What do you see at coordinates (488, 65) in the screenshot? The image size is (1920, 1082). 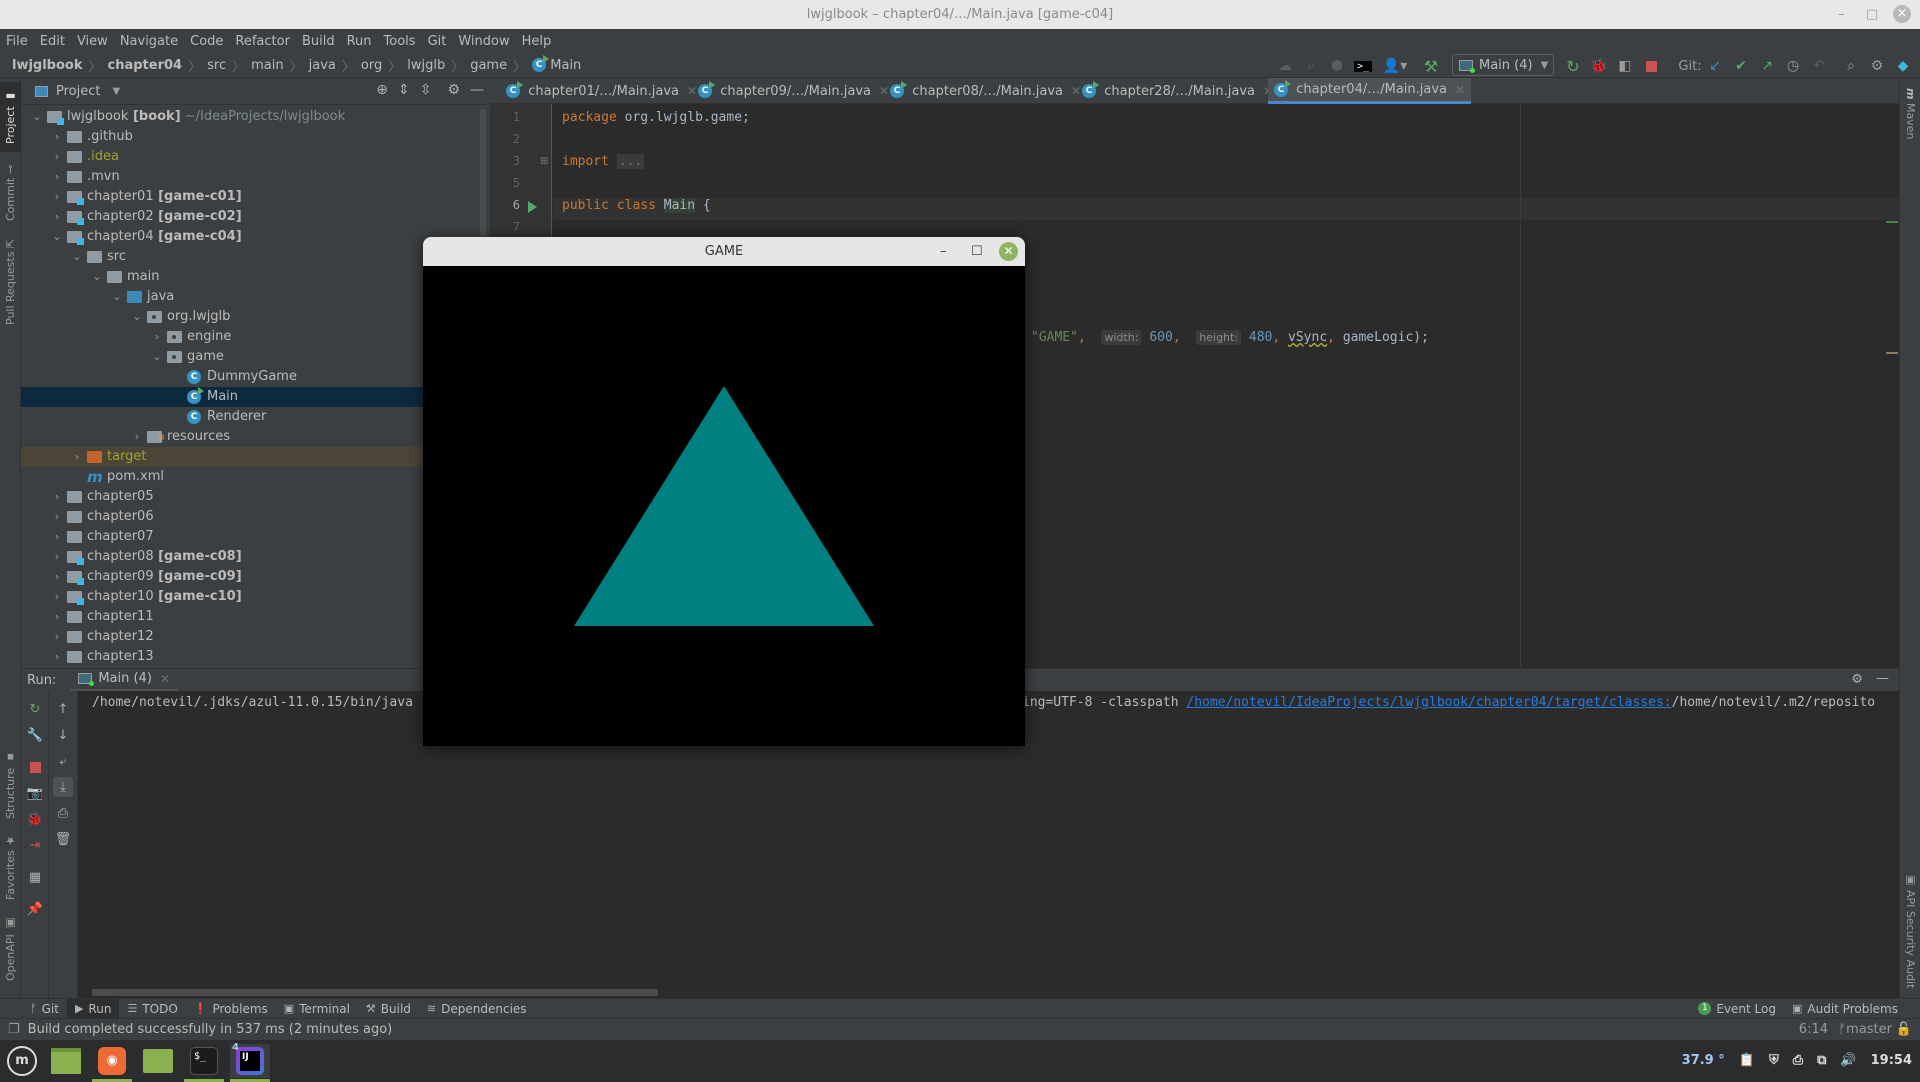 I see `breadcrumb-item: game` at bounding box center [488, 65].